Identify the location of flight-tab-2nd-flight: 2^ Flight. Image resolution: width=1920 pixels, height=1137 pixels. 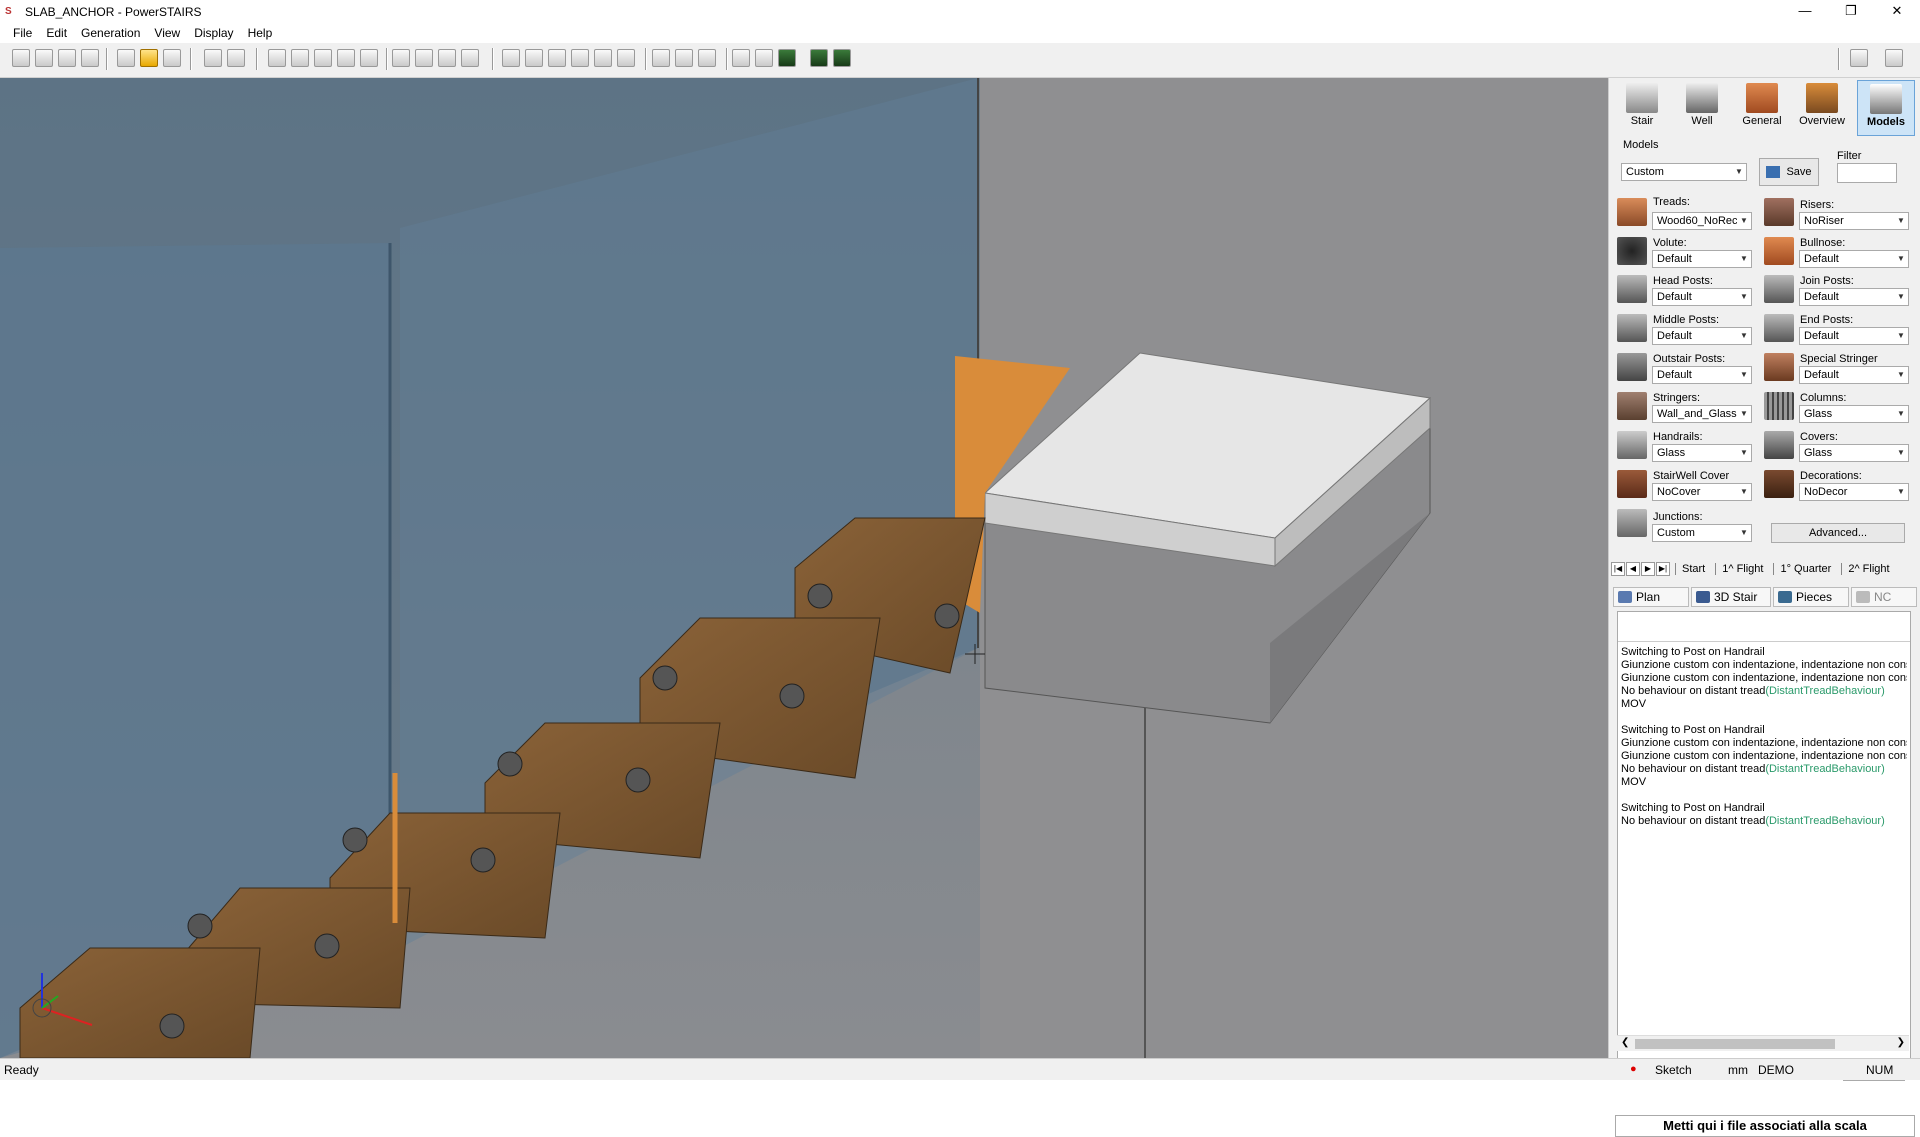
(1868, 569).